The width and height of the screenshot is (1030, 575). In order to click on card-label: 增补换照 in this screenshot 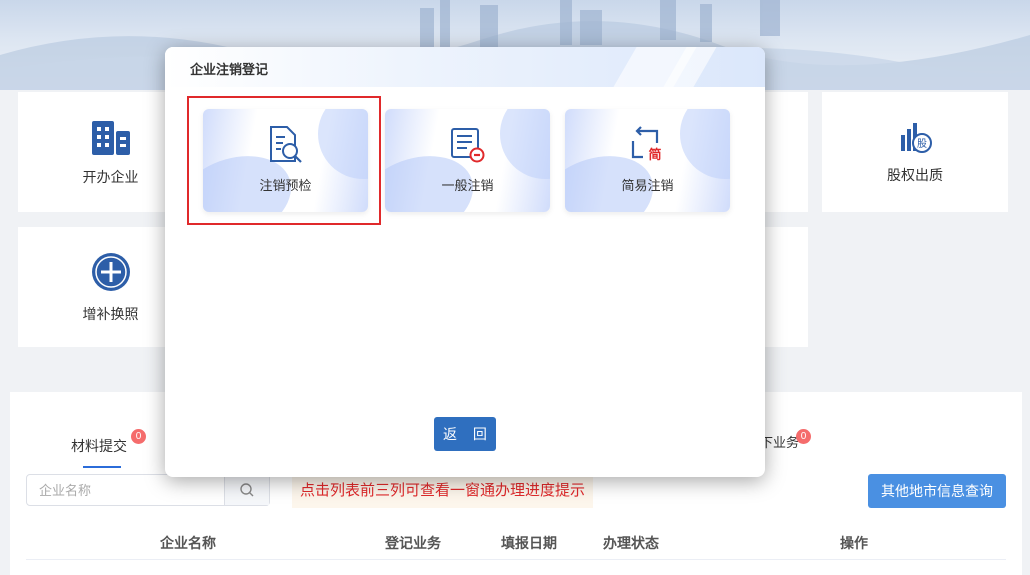, I will do `click(110, 314)`.